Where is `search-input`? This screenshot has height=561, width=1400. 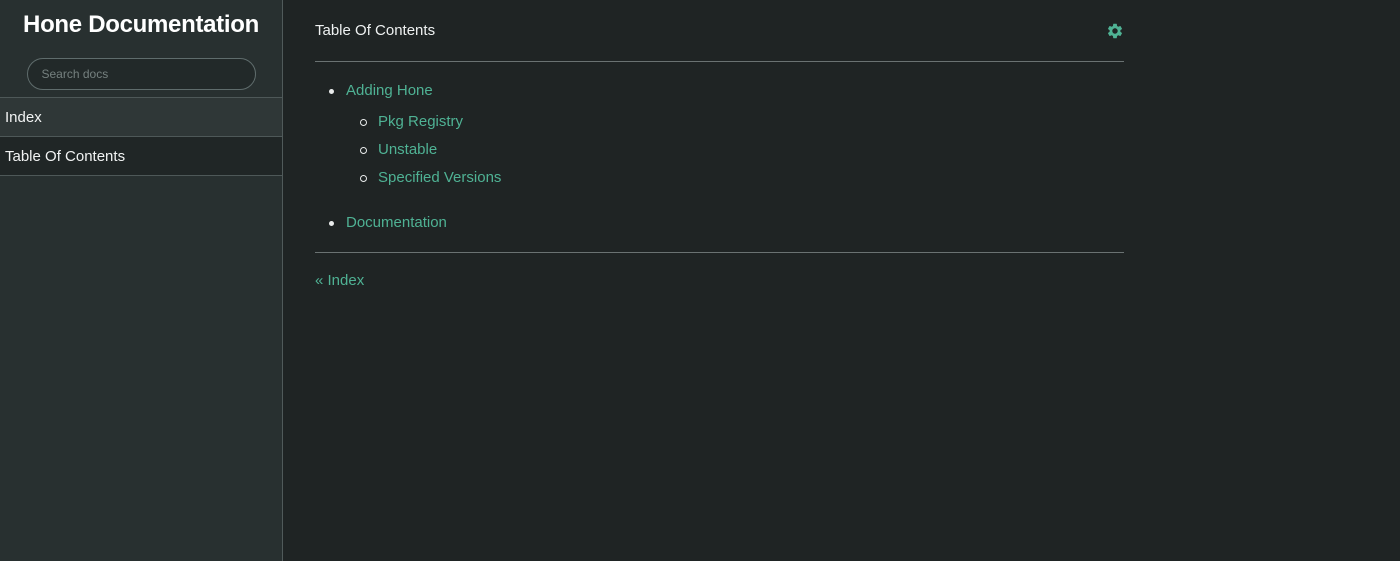 search-input is located at coordinates (141, 74).